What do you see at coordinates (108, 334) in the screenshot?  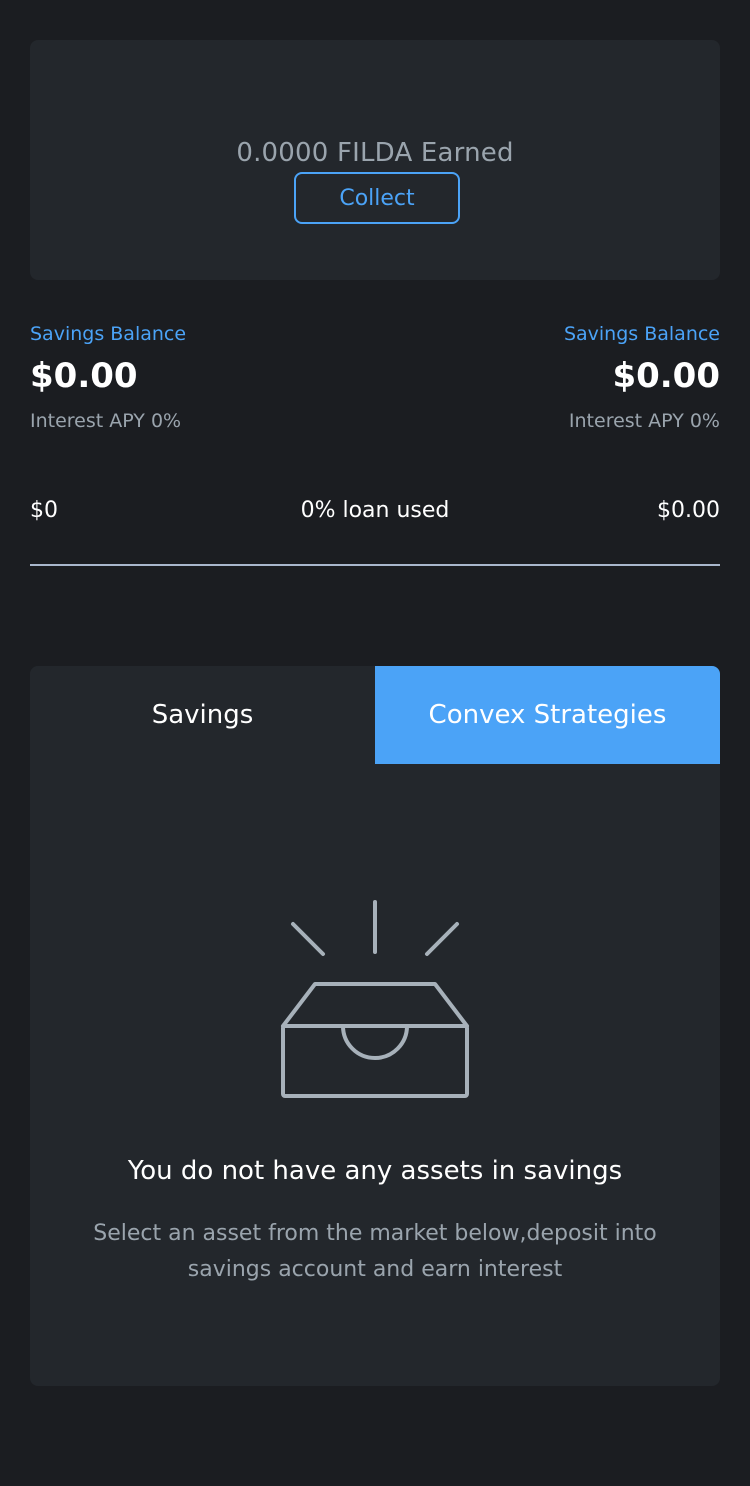 I see `savings-balance-label-left: Savings Balance` at bounding box center [108, 334].